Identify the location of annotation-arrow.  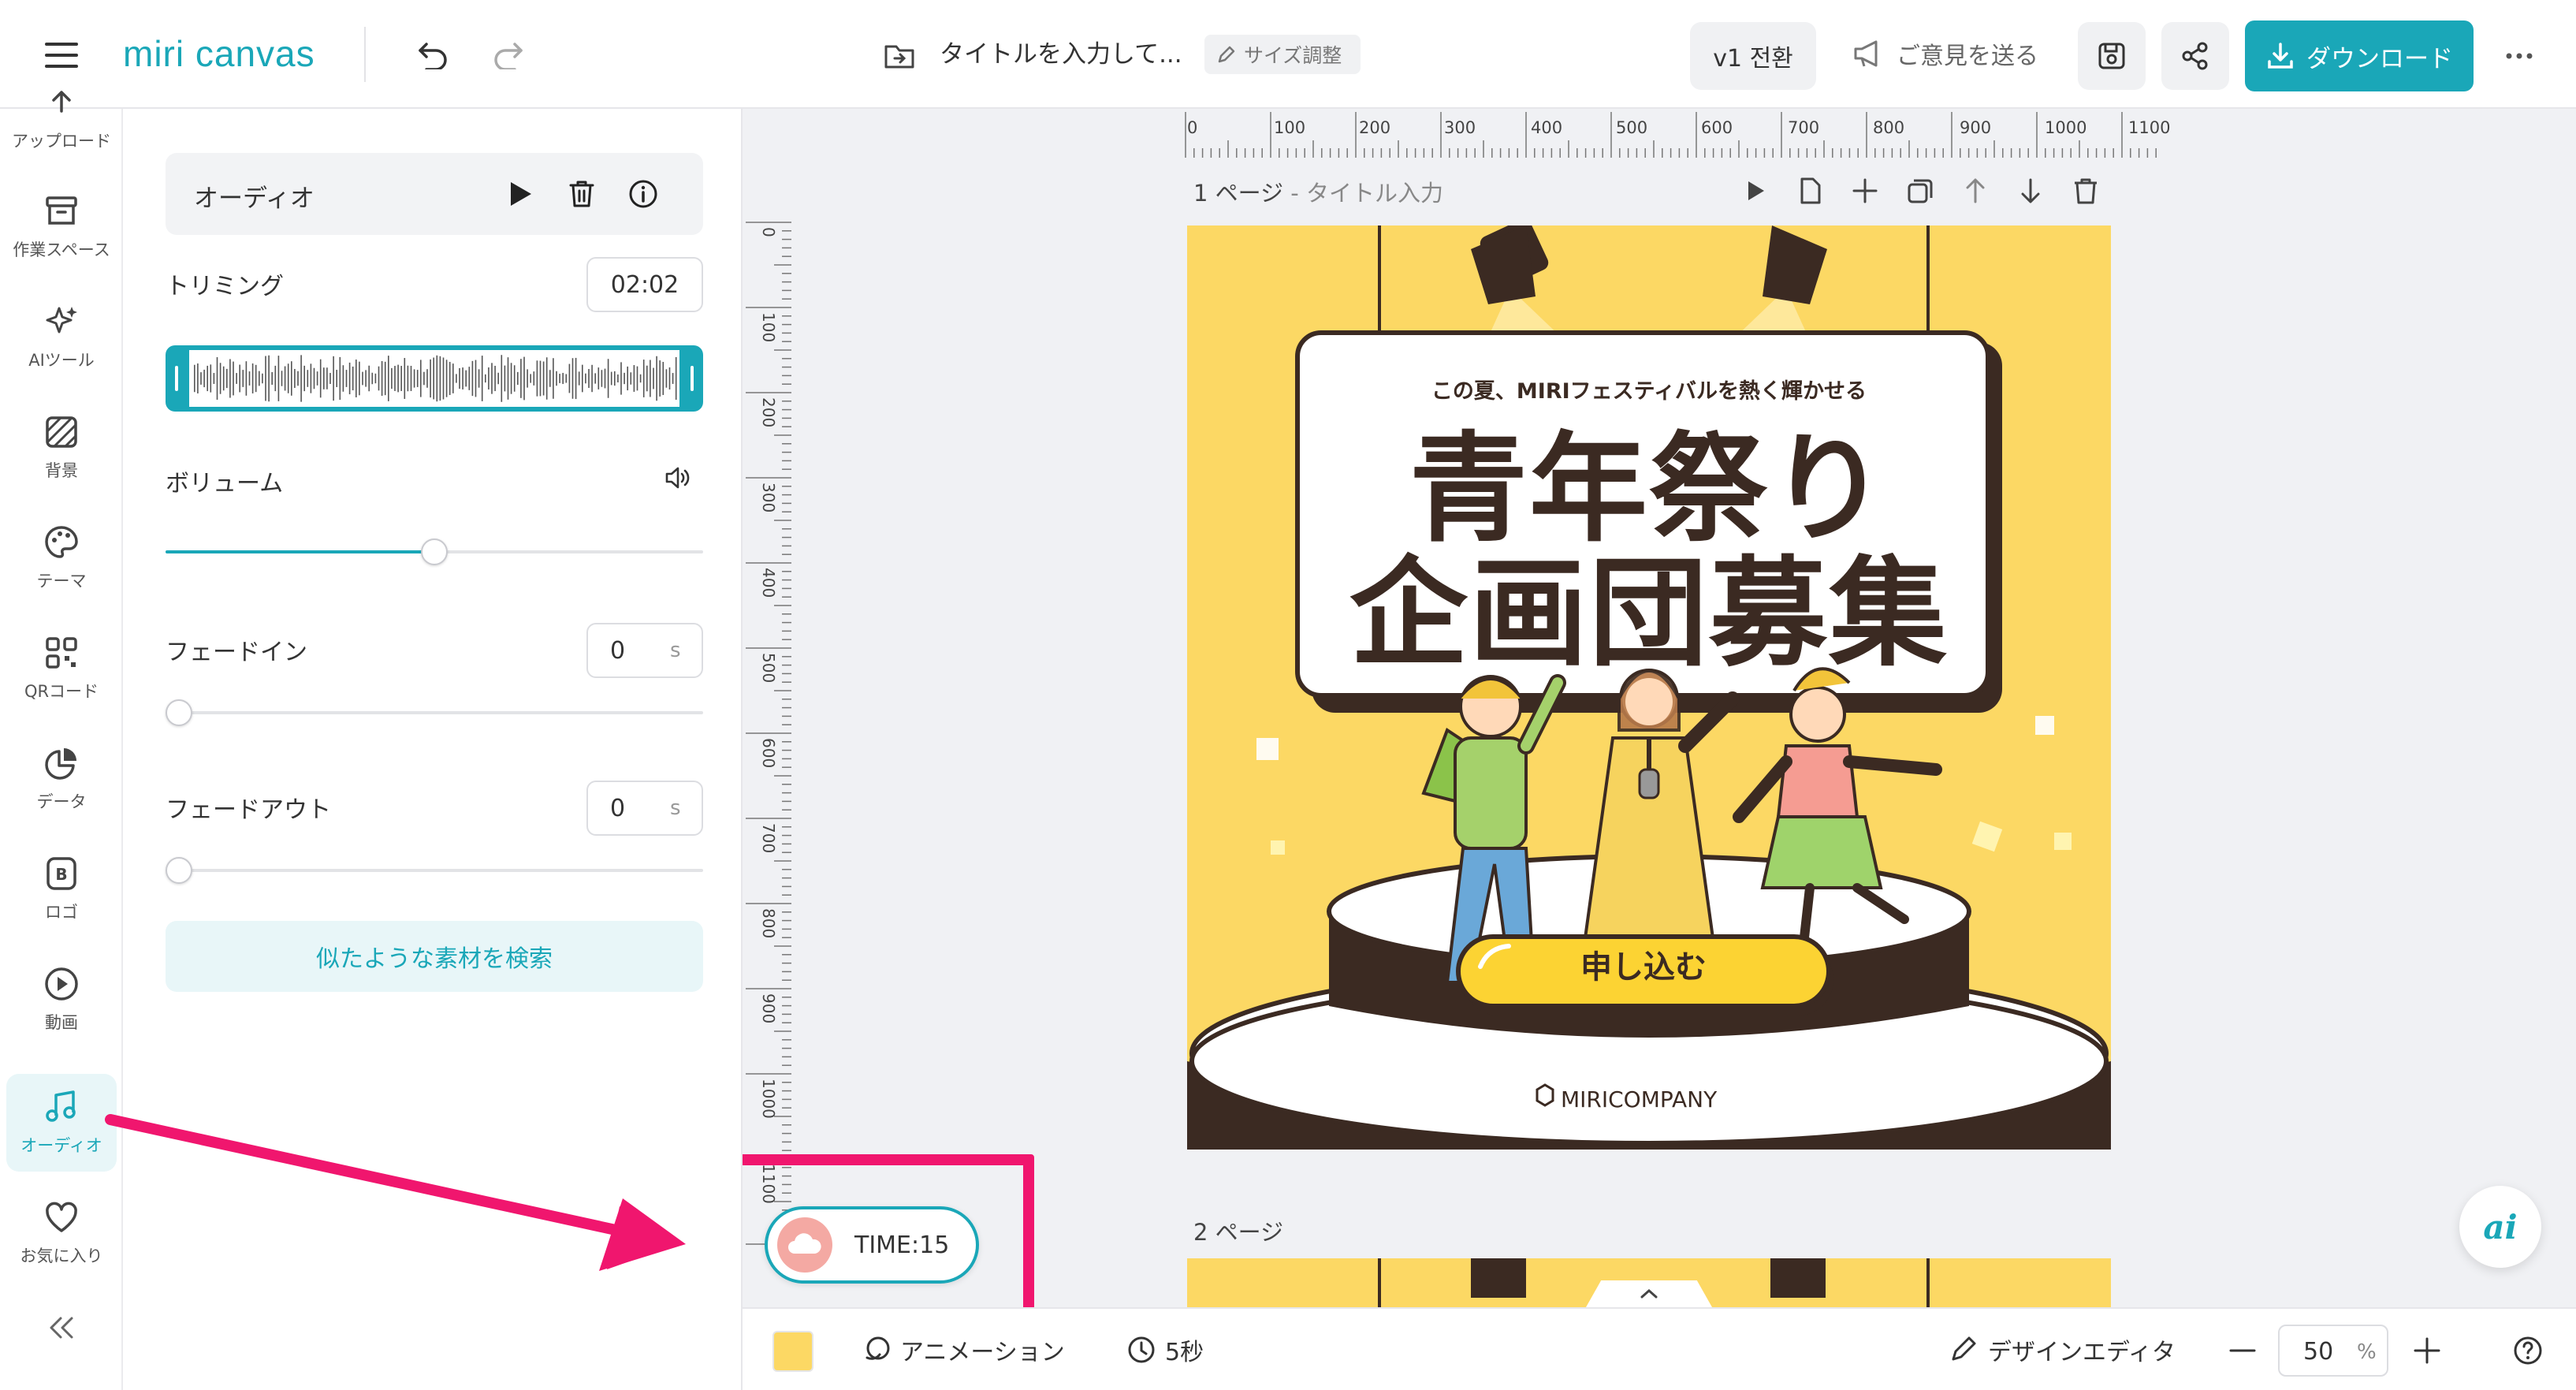
(395, 1192).